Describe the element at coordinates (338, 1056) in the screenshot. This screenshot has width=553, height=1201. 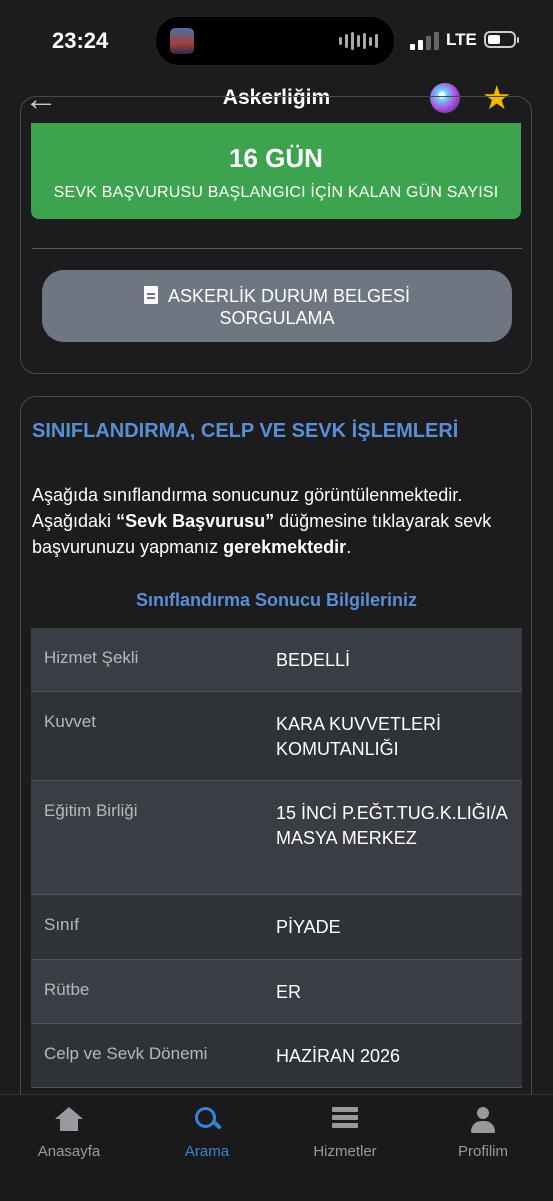
I see `table-value: HAZİRAN 2026` at that location.